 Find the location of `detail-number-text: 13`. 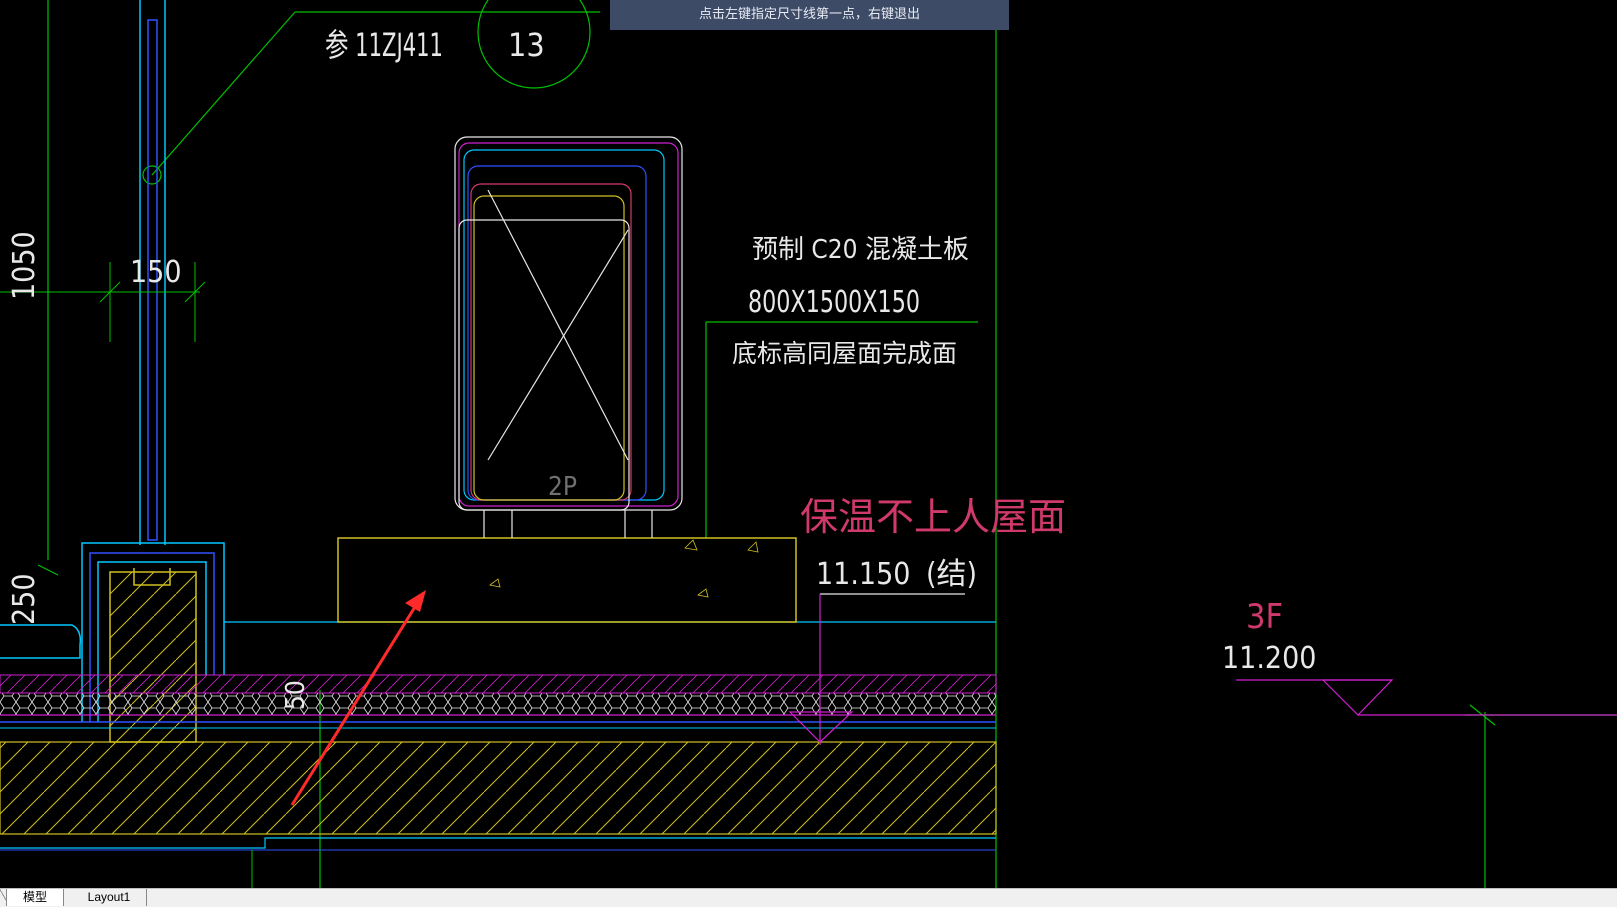

detail-number-text: 13 is located at coordinates (526, 45).